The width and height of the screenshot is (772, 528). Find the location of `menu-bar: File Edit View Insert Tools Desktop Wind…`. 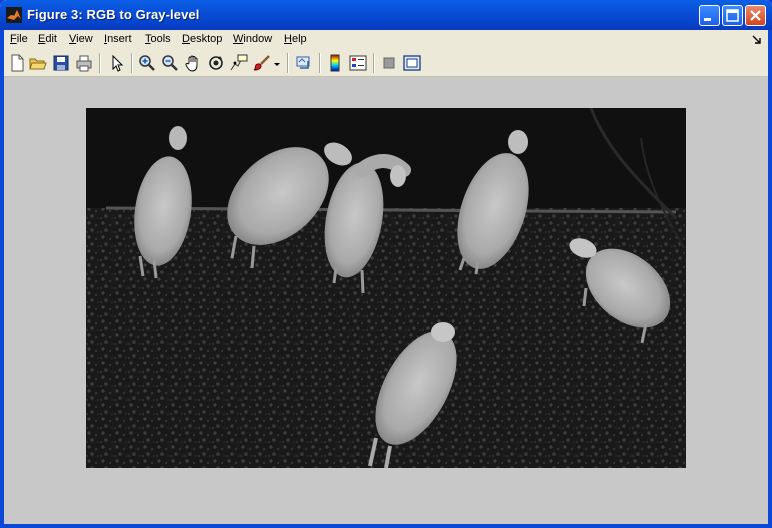

menu-bar: File Edit View Insert Tools Desktop Wind… is located at coordinates (386, 40).